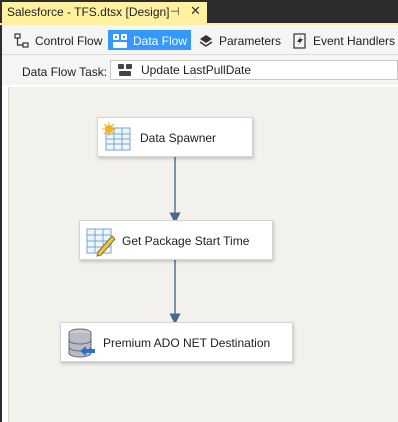 This screenshot has width=398, height=422. I want to click on data-flow-task-dropdown: Update LastPullDate, so click(254, 70).